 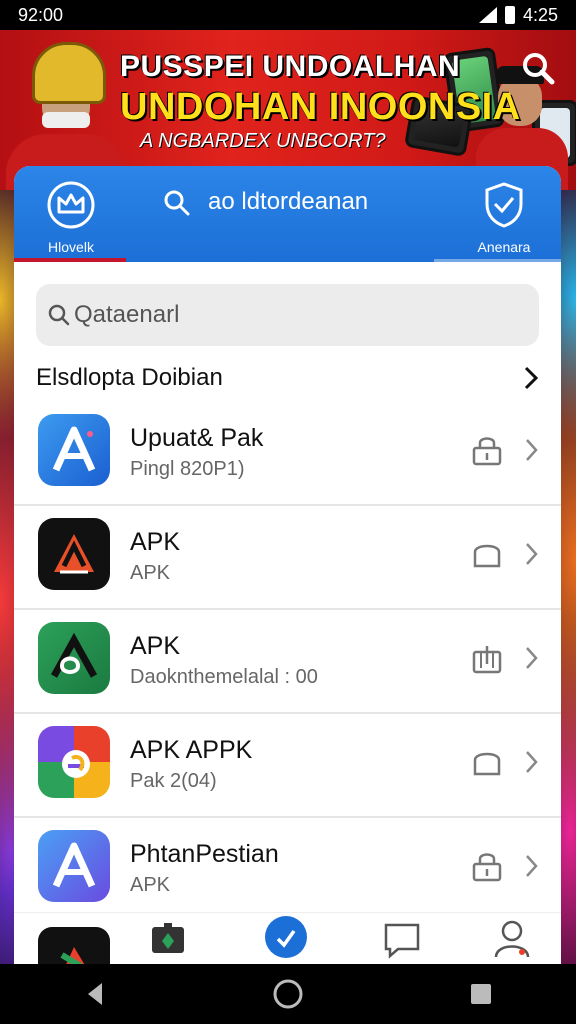 What do you see at coordinates (487, 658) in the screenshot?
I see `download-box-icon` at bounding box center [487, 658].